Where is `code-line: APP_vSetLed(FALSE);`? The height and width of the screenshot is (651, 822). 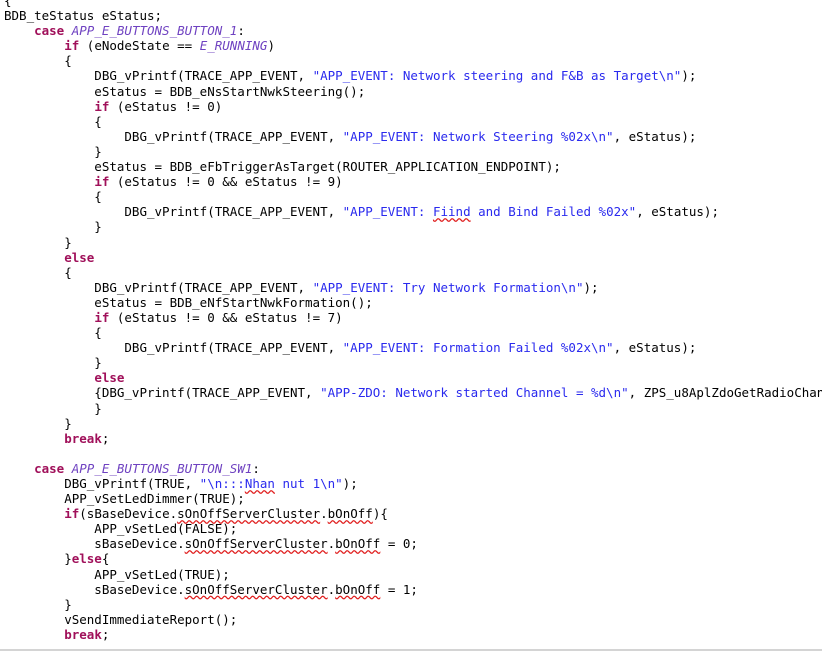 code-line: APP_vSetLed(FALSE); is located at coordinates (413, 528).